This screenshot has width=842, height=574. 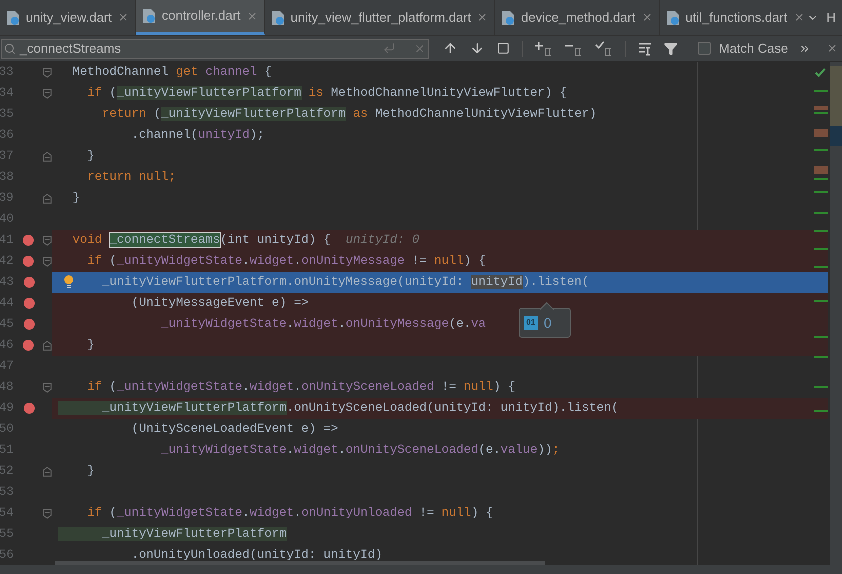 What do you see at coordinates (7, 177) in the screenshot?
I see `line-number: 38` at bounding box center [7, 177].